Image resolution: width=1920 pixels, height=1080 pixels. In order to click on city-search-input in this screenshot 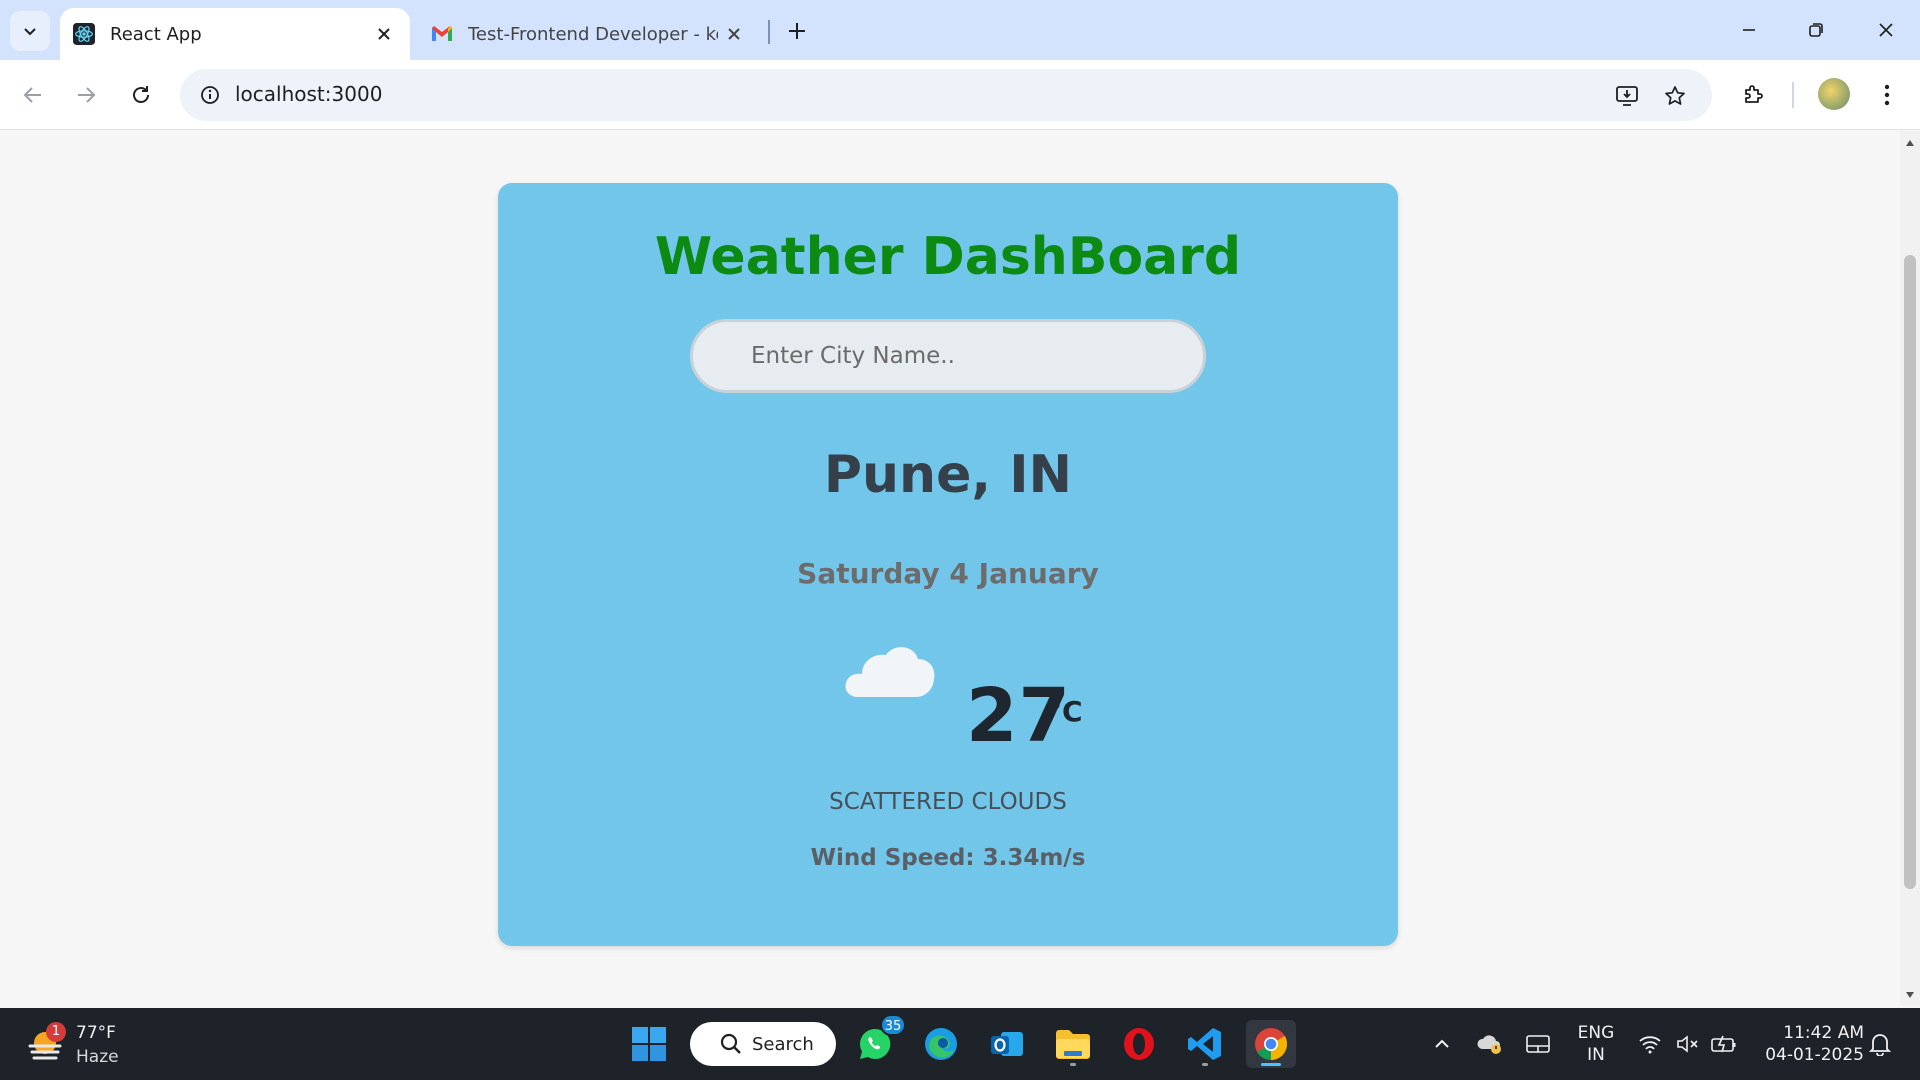, I will do `click(948, 356)`.